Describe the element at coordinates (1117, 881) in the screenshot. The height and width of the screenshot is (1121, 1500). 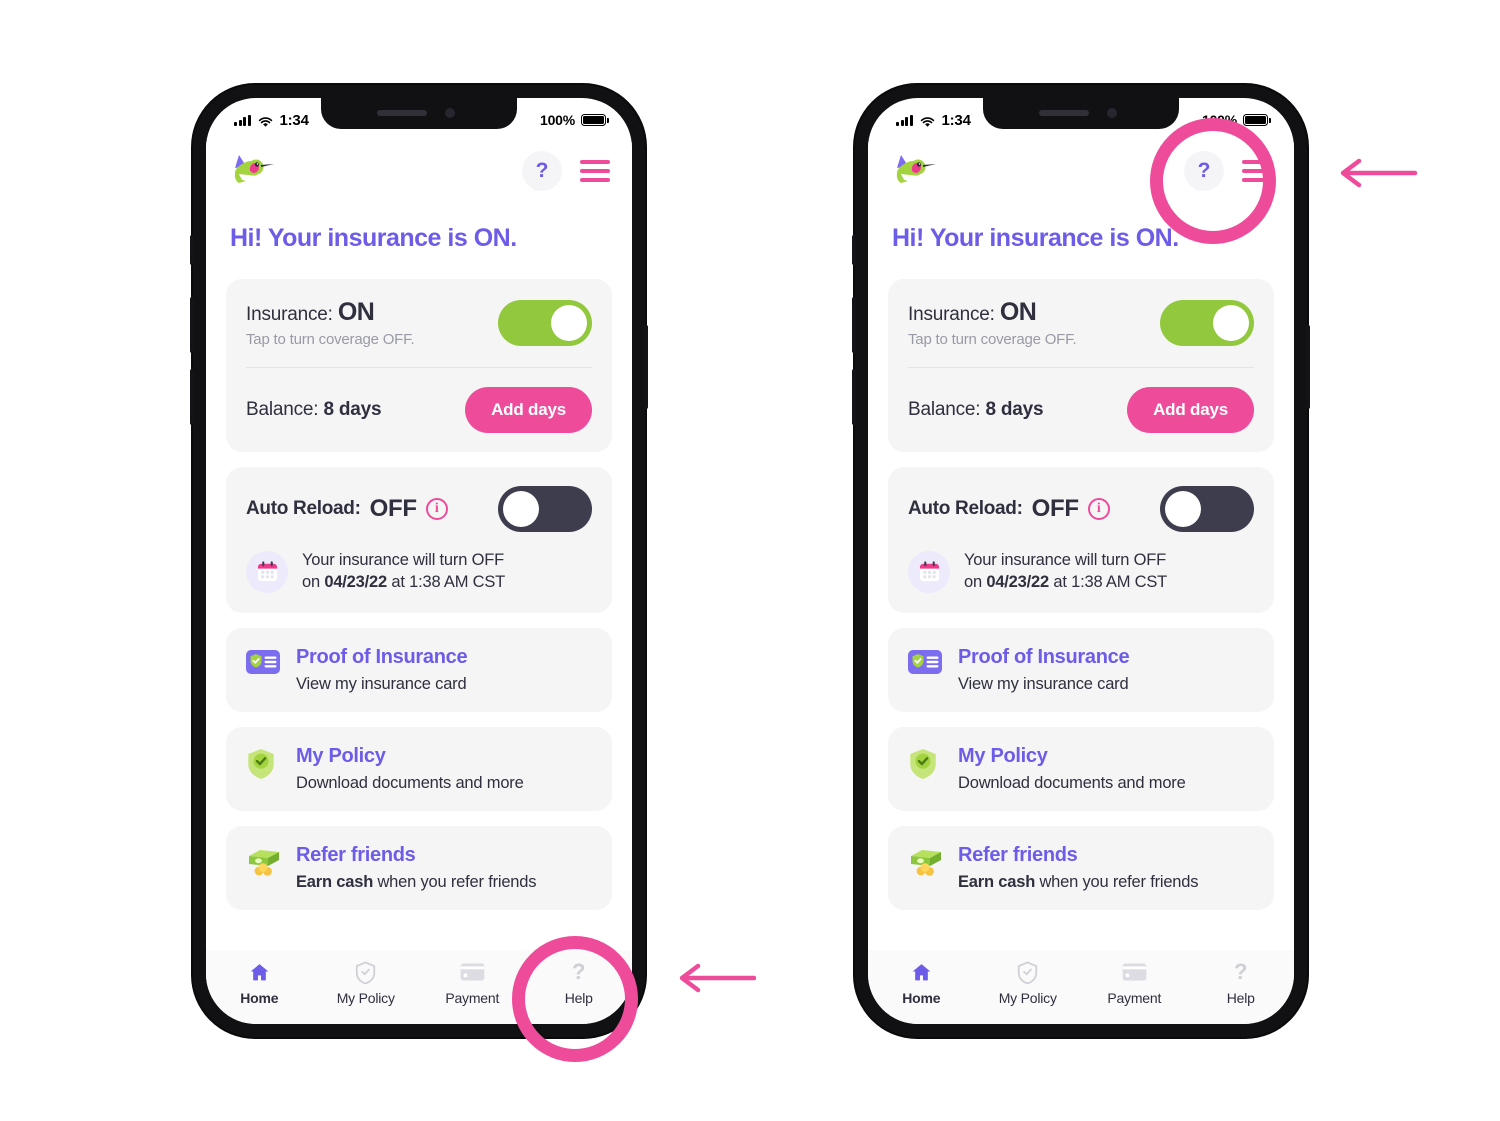
I see `link-subtitle-rest: when you refer friends` at that location.